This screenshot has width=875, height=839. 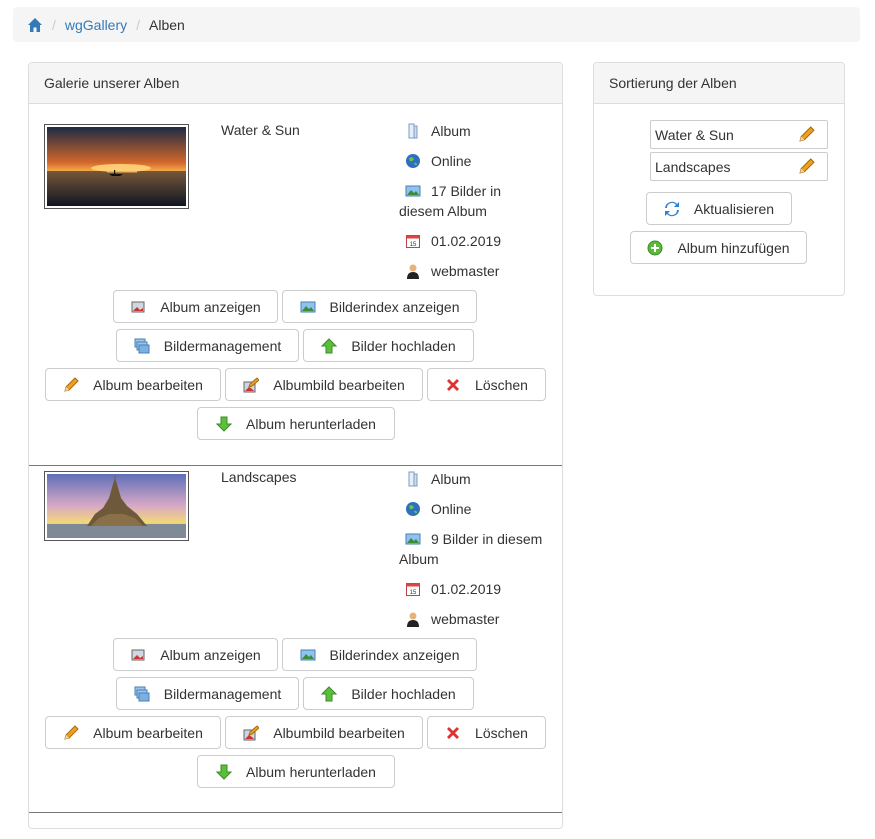 I want to click on sort-item-label: Landscapes, so click(x=693, y=167).